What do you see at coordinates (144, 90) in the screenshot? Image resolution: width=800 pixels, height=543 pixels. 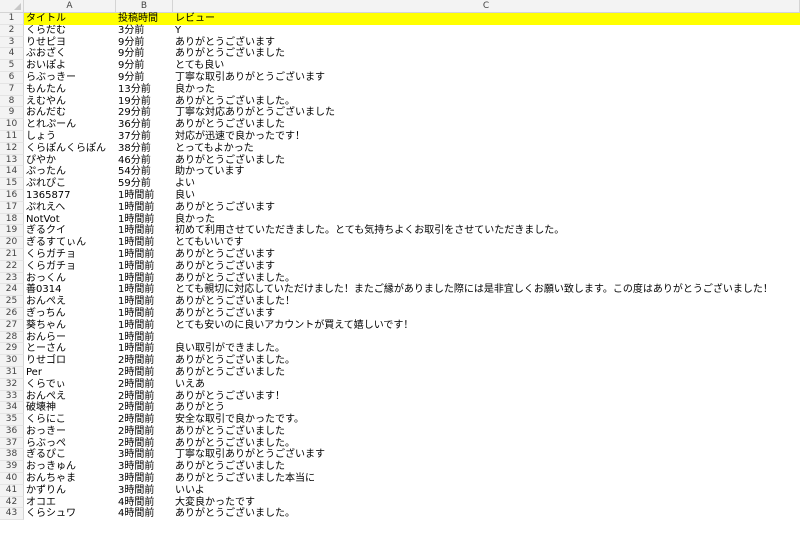 I see `posted-time-cell: 13分前` at bounding box center [144, 90].